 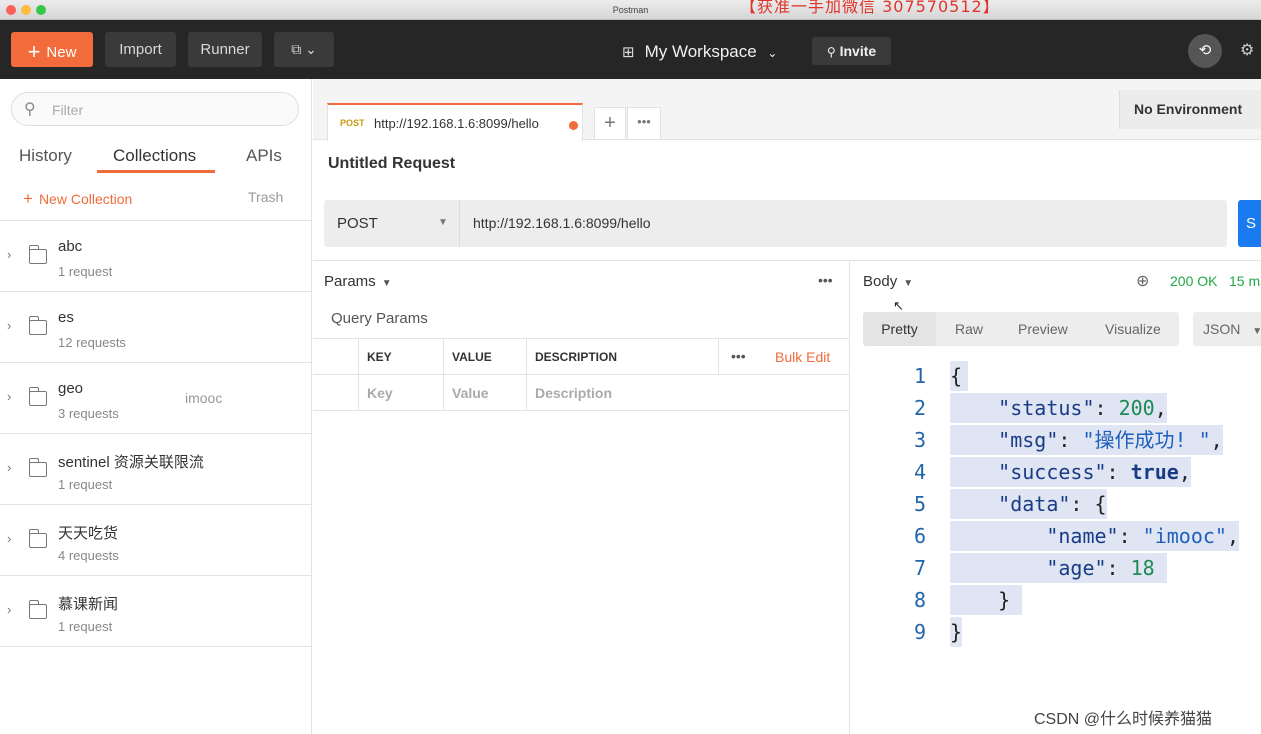 What do you see at coordinates (379, 318) in the screenshot?
I see `query-params-title: Query Params` at bounding box center [379, 318].